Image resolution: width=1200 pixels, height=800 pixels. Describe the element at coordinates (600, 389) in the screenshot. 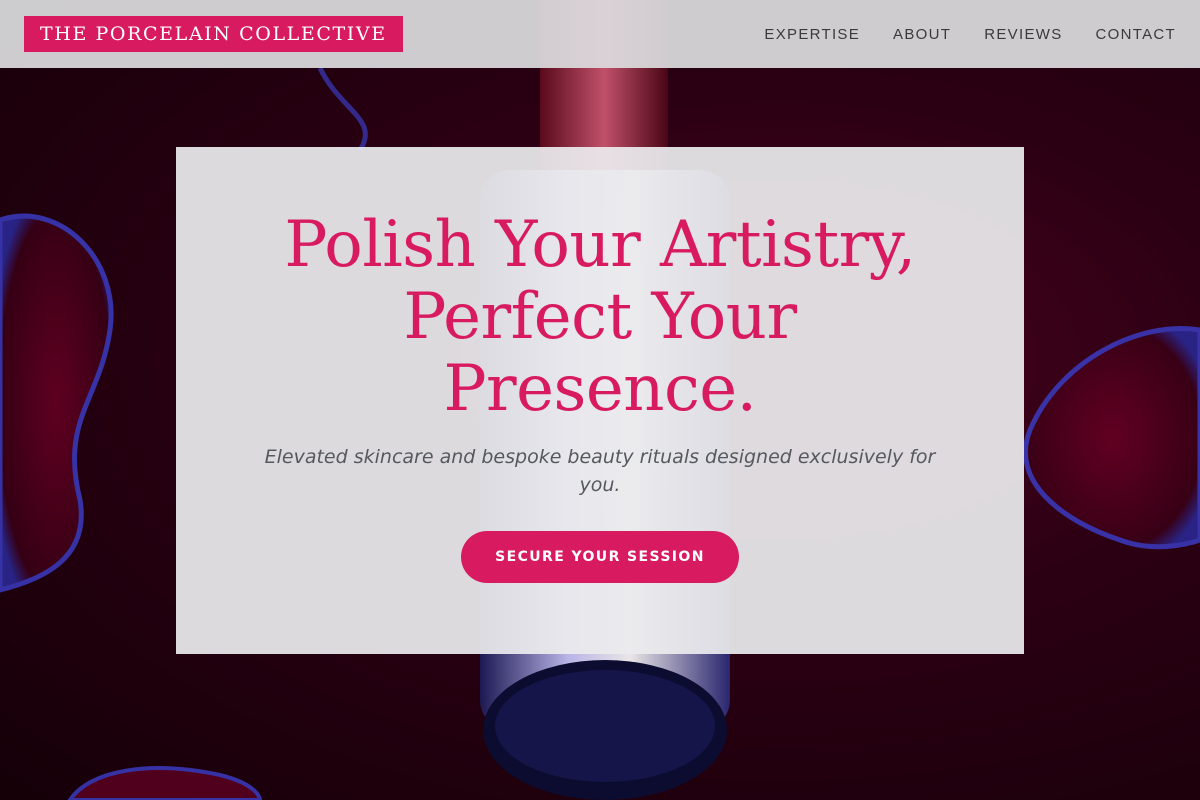

I see `hero-title-line-3: Presence.` at that location.